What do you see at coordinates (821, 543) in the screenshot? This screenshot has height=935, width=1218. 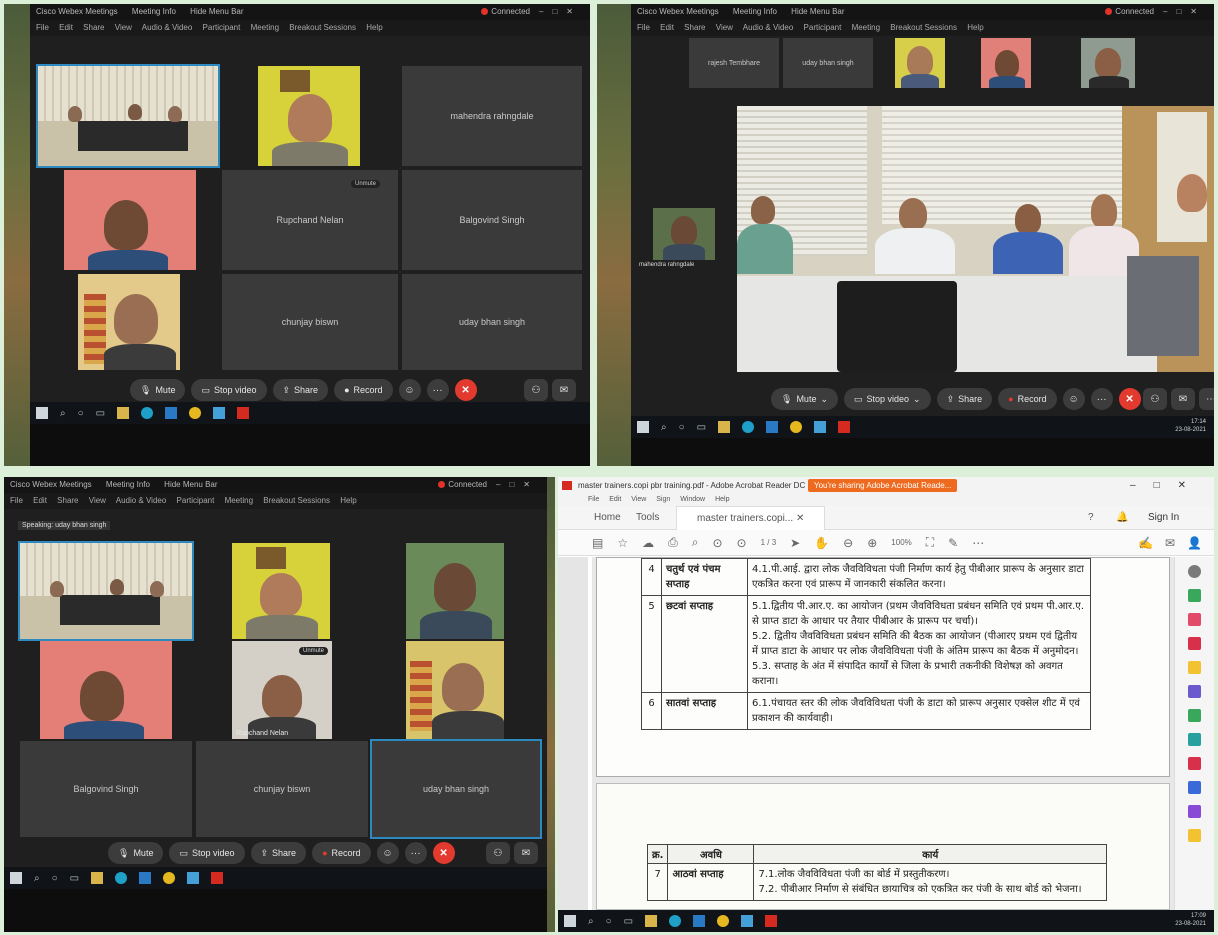 I see `hand-icon: ✋` at bounding box center [821, 543].